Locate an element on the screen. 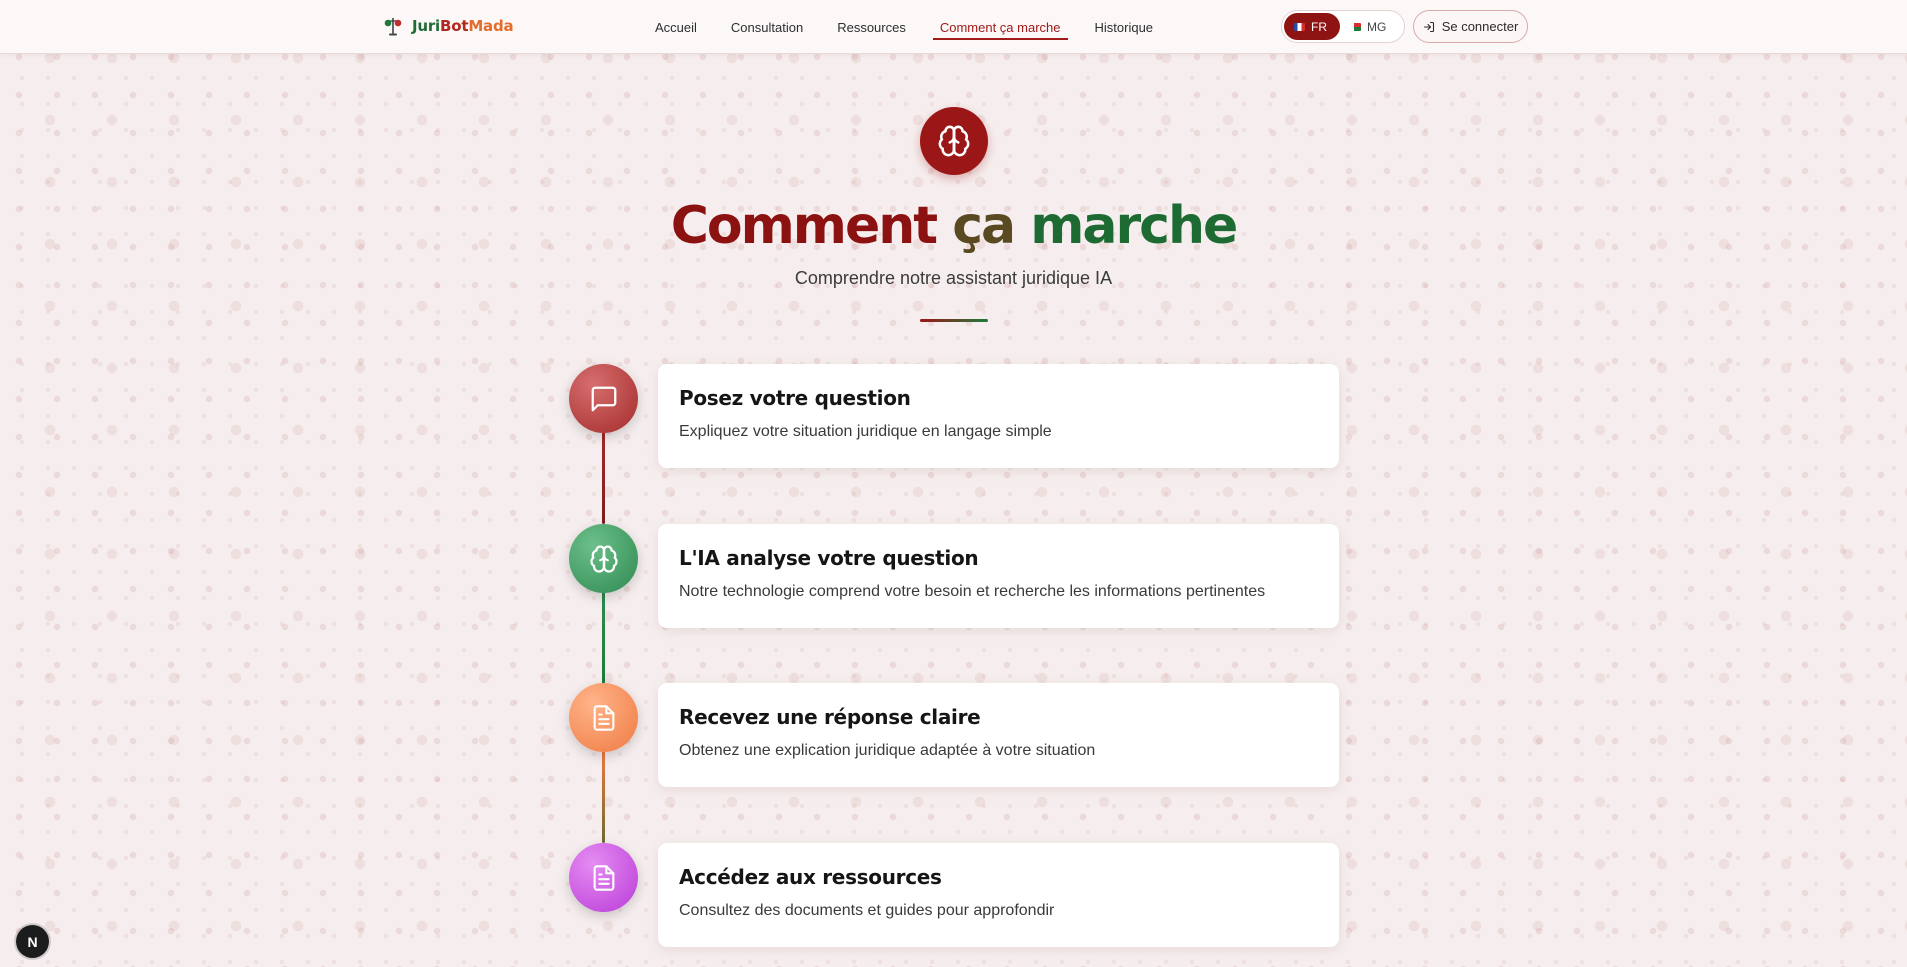 Image resolution: width=1907 pixels, height=967 pixels. step-3-title: Recevez une réponse claire is located at coordinates (830, 717).